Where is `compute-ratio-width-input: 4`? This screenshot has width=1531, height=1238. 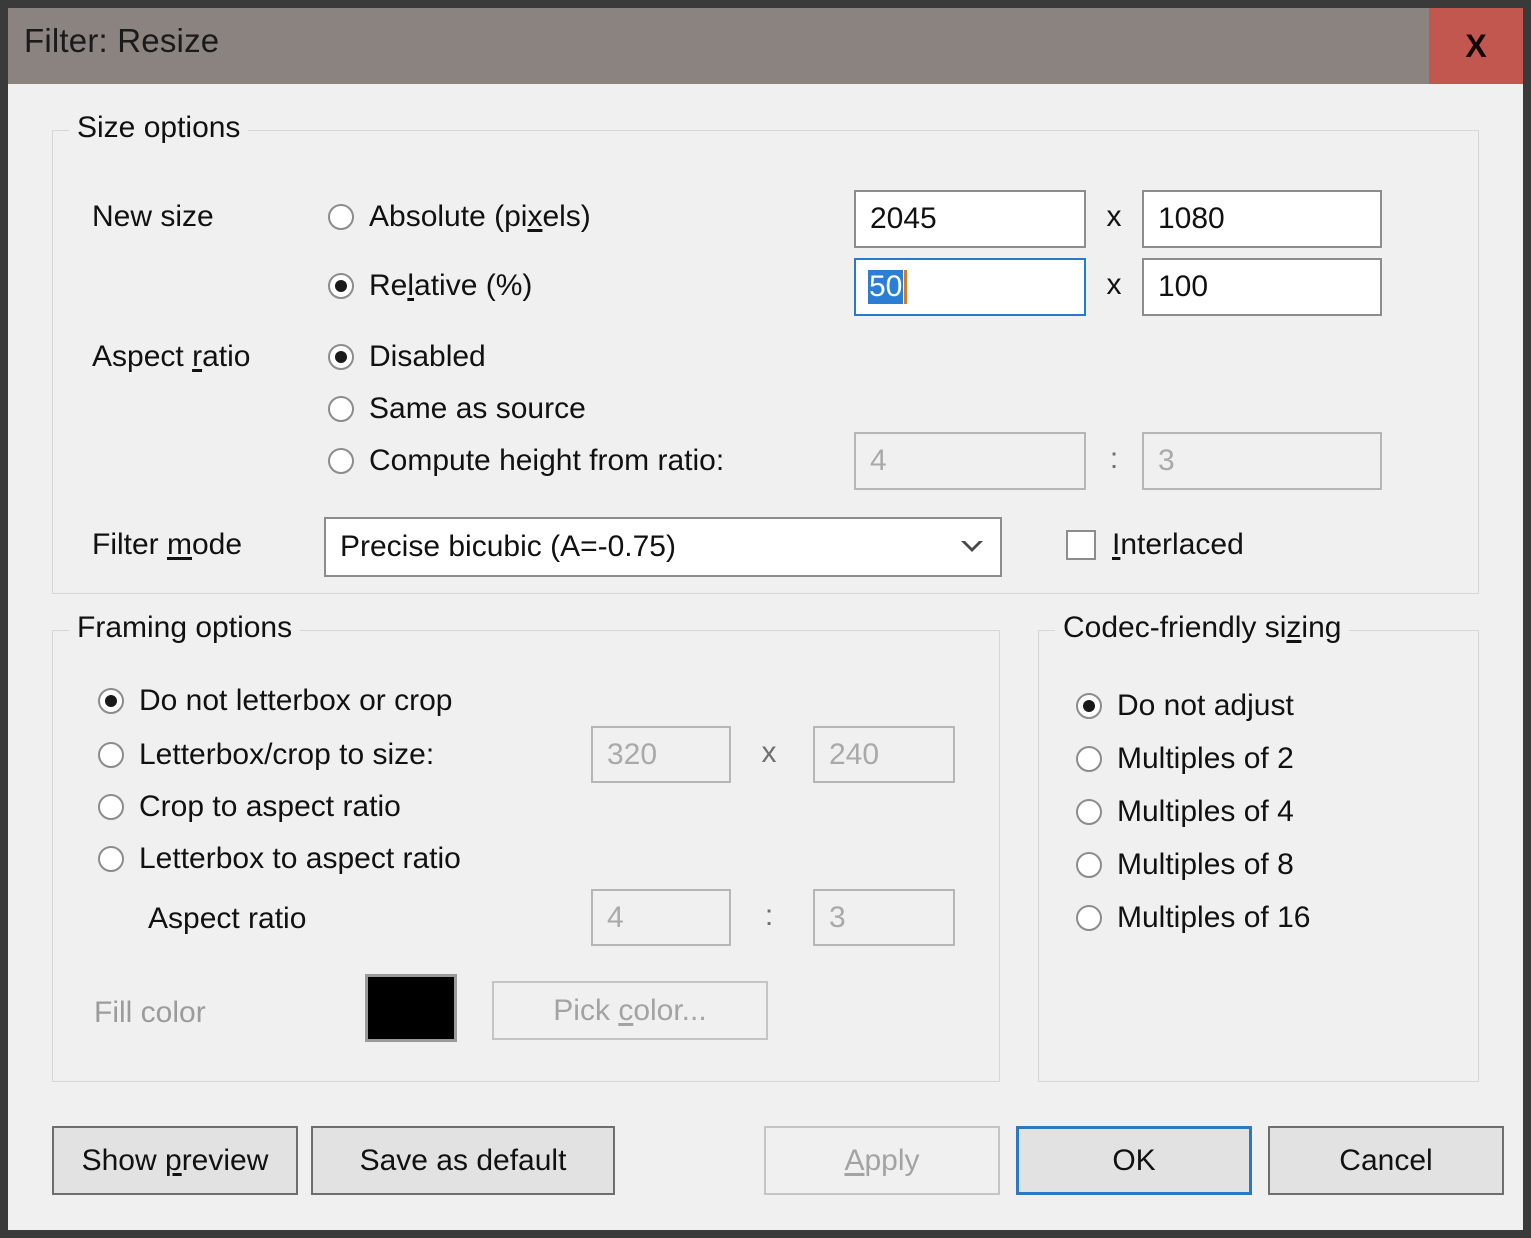 compute-ratio-width-input: 4 is located at coordinates (970, 461).